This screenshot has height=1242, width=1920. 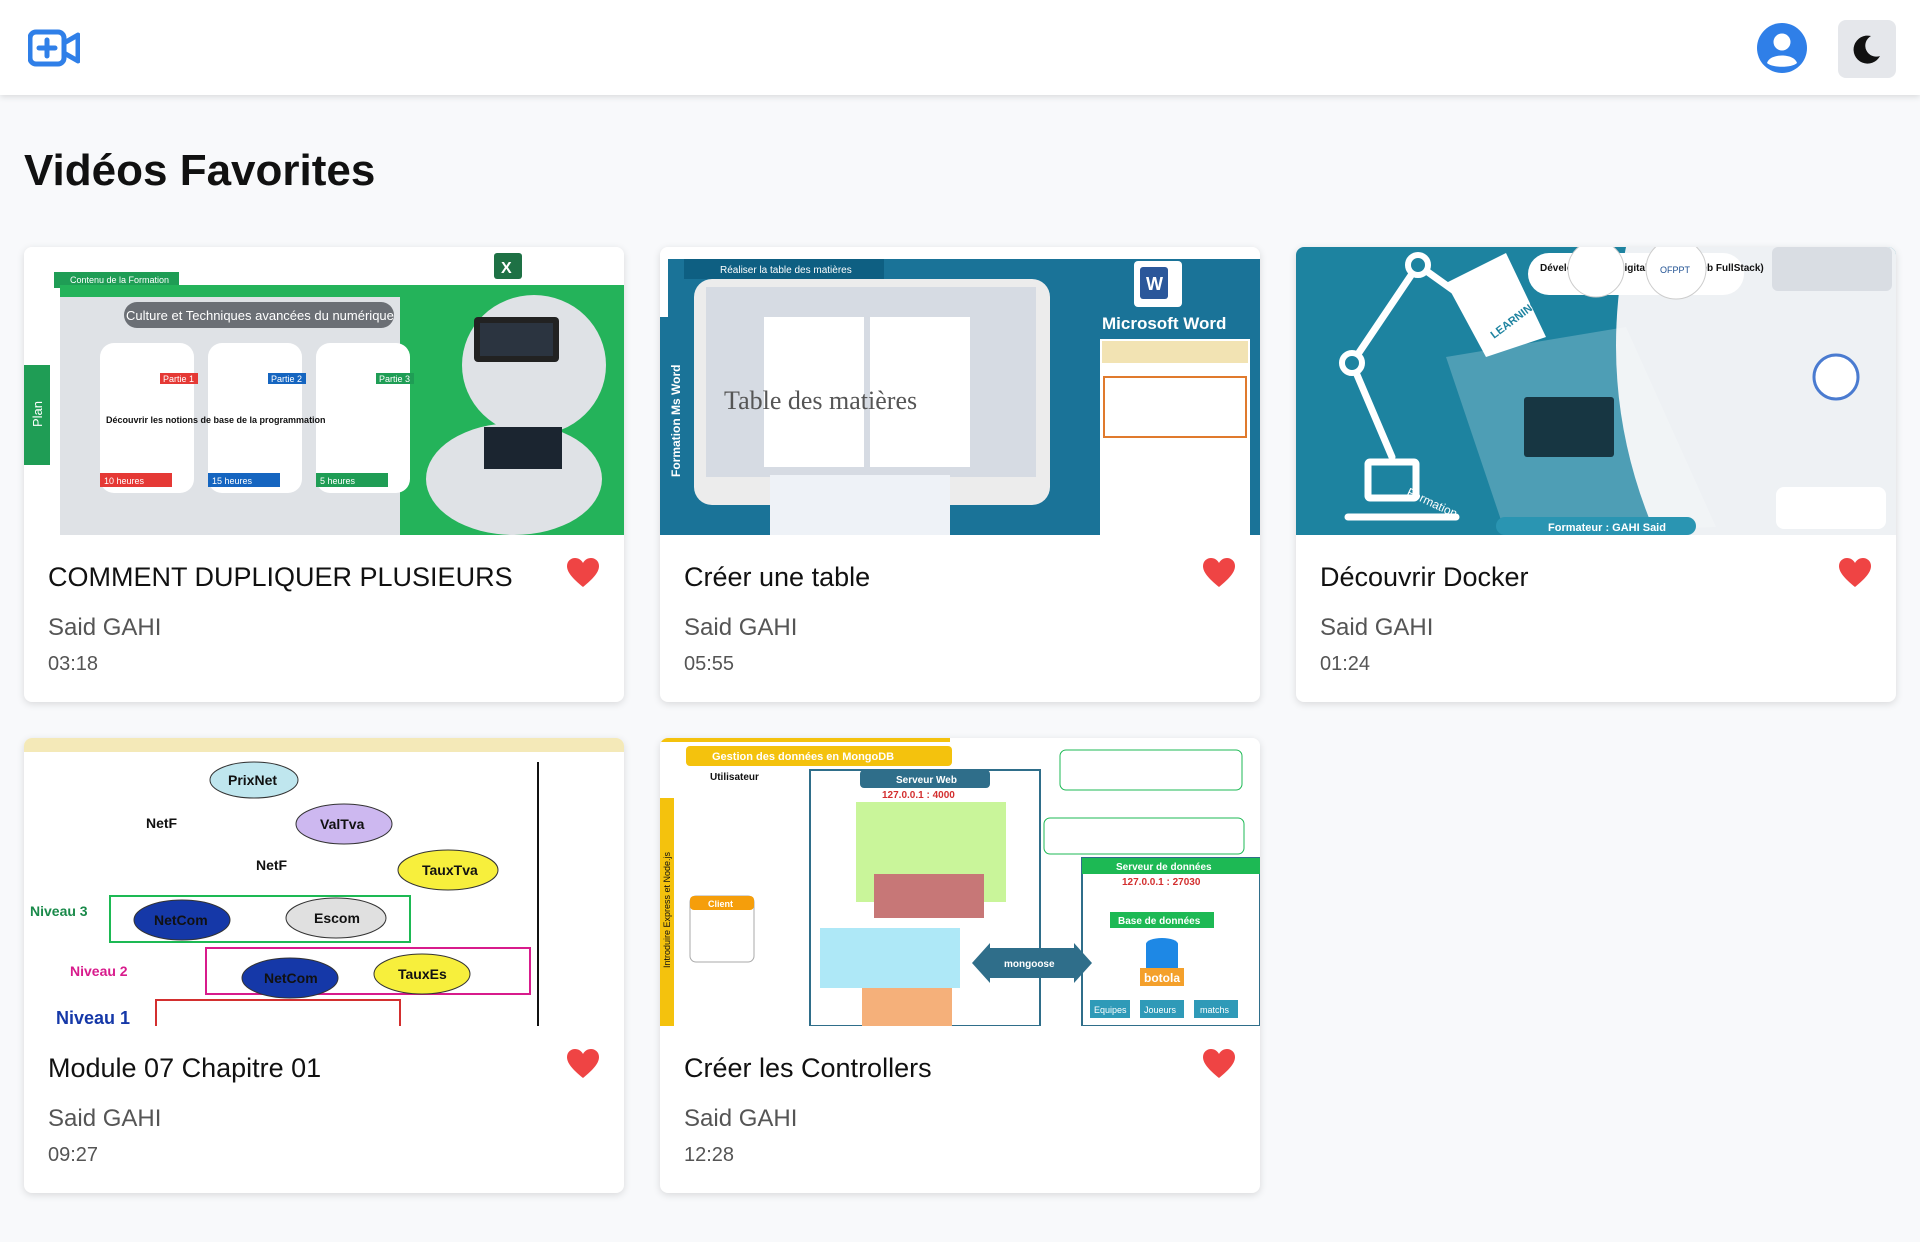 What do you see at coordinates (59, 911) in the screenshot?
I see `thumb-level: Niveau 3` at bounding box center [59, 911].